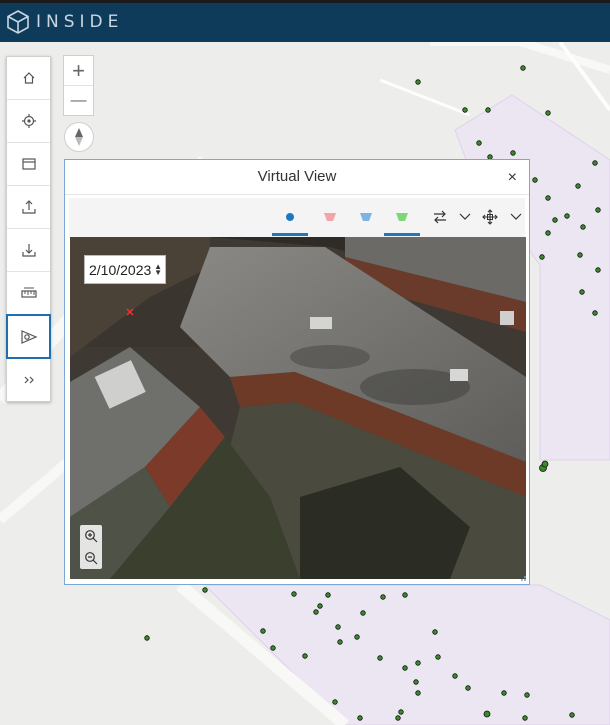 The width and height of the screenshot is (610, 725). Describe the element at coordinates (490, 217) in the screenshot. I see `move-icon` at that location.